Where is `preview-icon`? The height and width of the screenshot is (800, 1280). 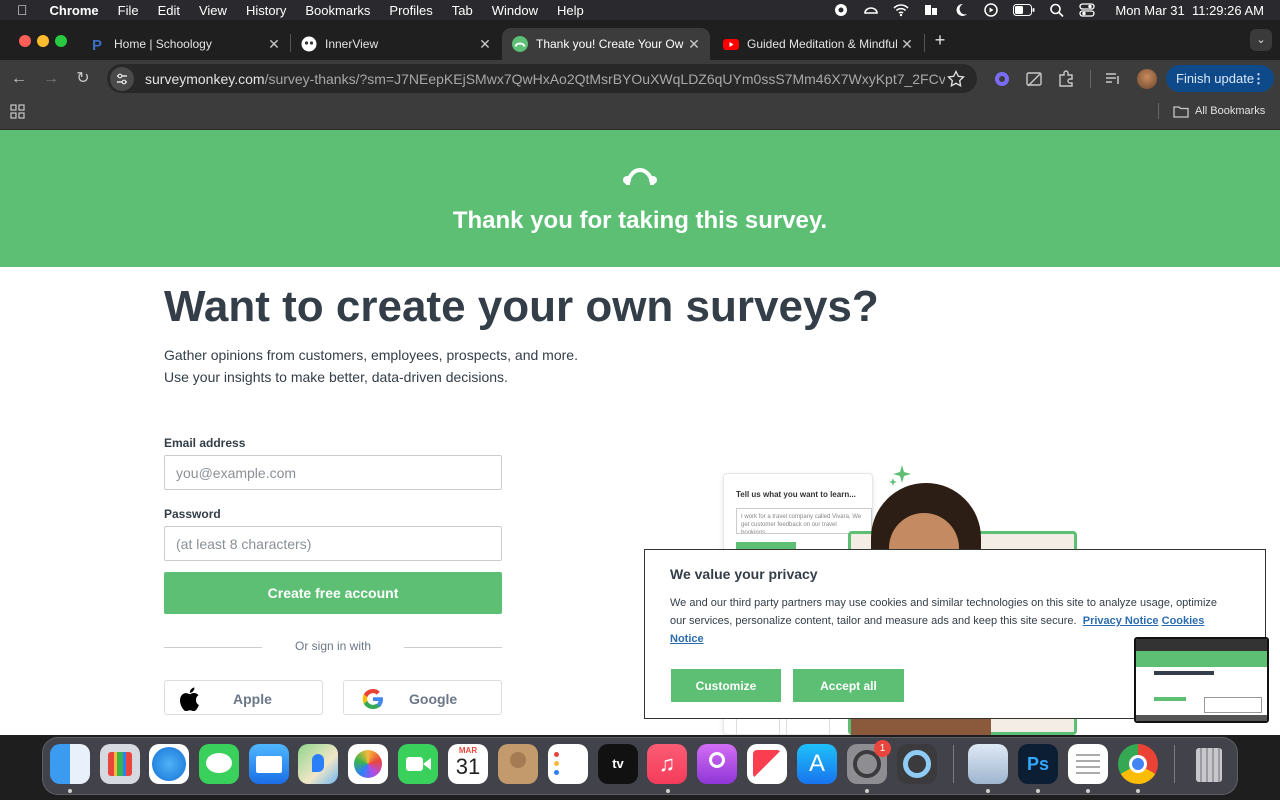
preview-icon is located at coordinates (988, 764).